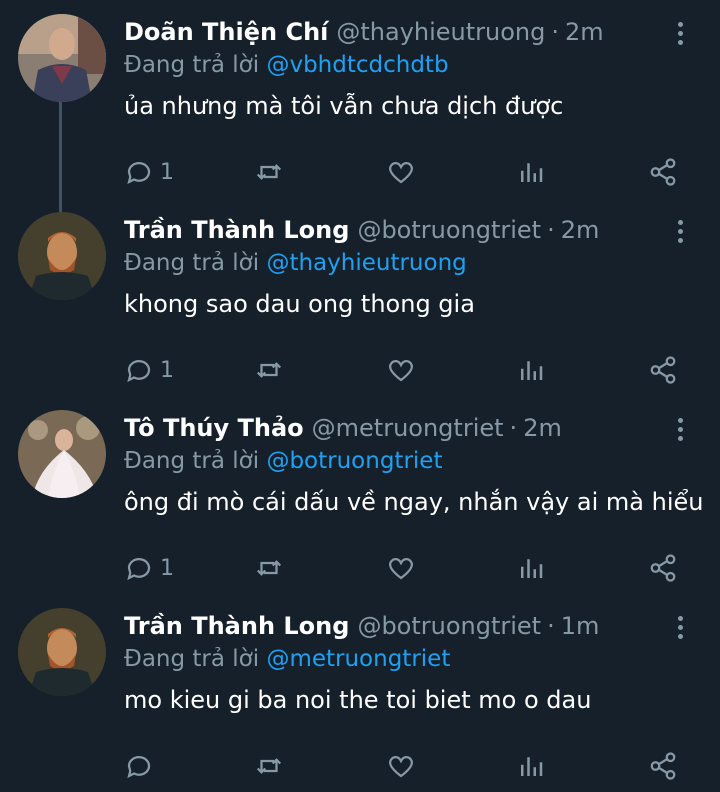  What do you see at coordinates (440, 32) in the screenshot?
I see `user-handle: @thayhieutruong` at bounding box center [440, 32].